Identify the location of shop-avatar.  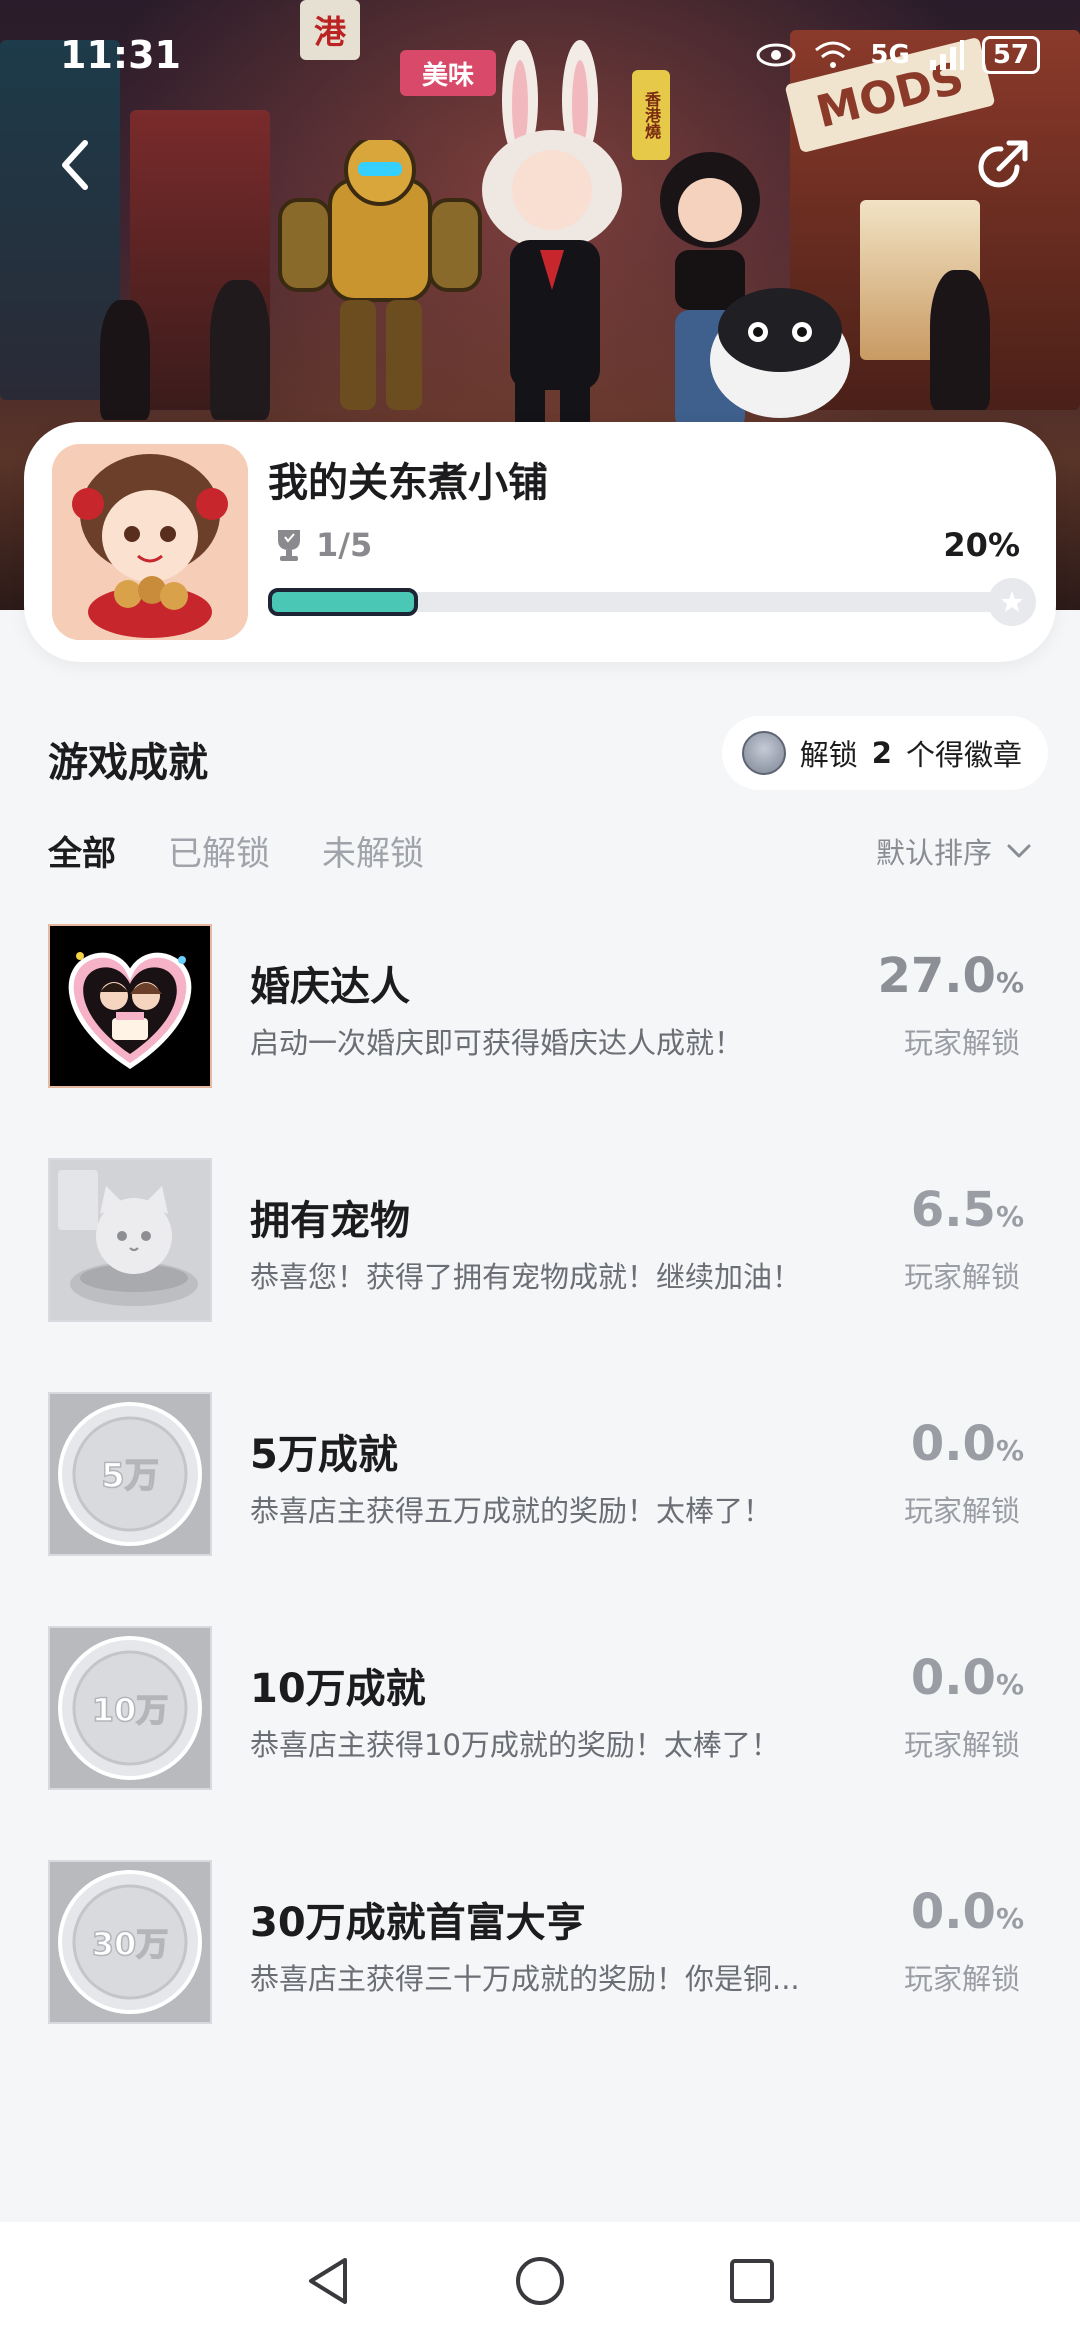
(150, 542).